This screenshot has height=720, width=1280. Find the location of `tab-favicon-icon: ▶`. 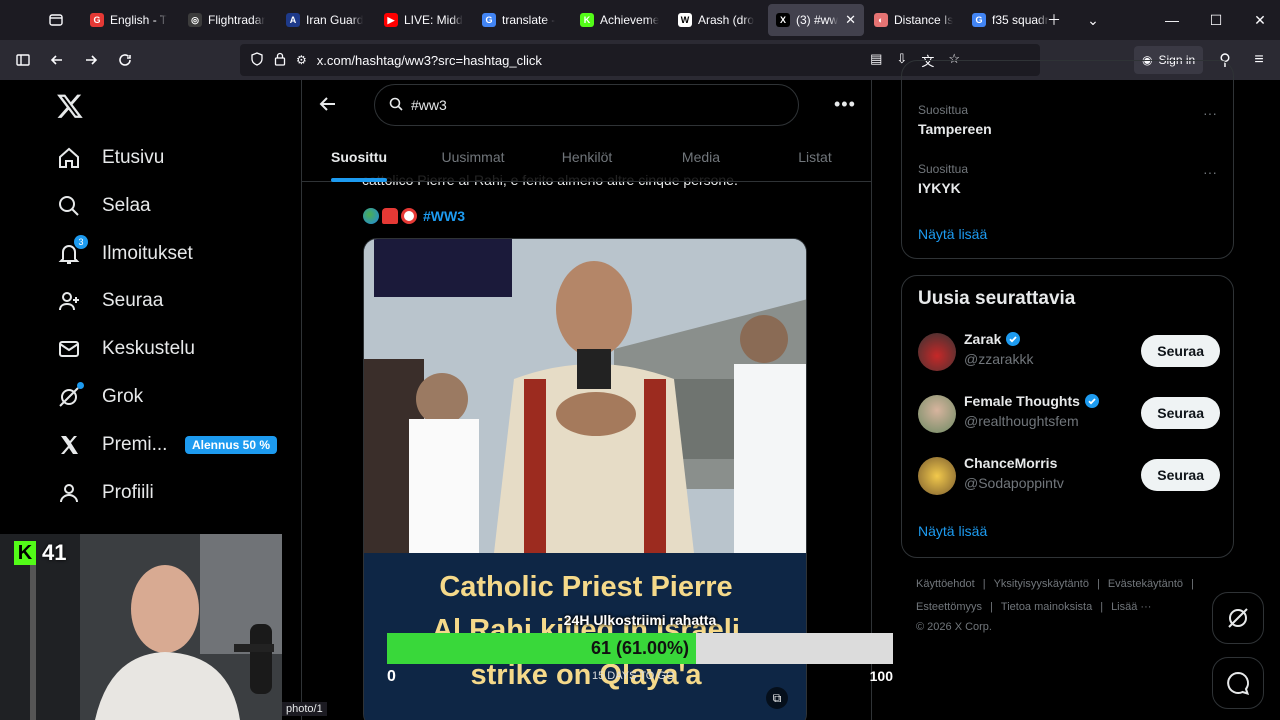

tab-favicon-icon: ▶ is located at coordinates (391, 20).